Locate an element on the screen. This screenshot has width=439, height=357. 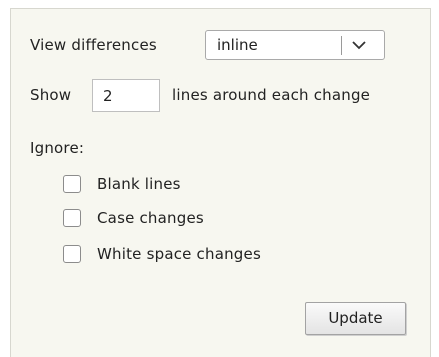
update-button: Update is located at coordinates (355, 318).